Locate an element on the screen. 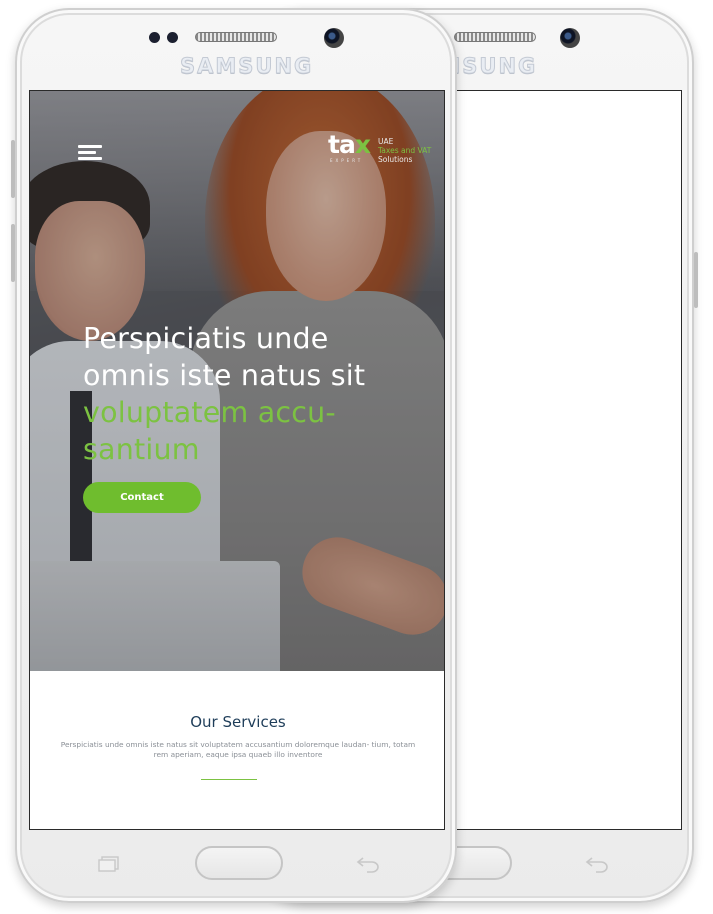 Image resolution: width=713 pixels, height=914 pixels. services-title: Our Services is located at coordinates (238, 722).